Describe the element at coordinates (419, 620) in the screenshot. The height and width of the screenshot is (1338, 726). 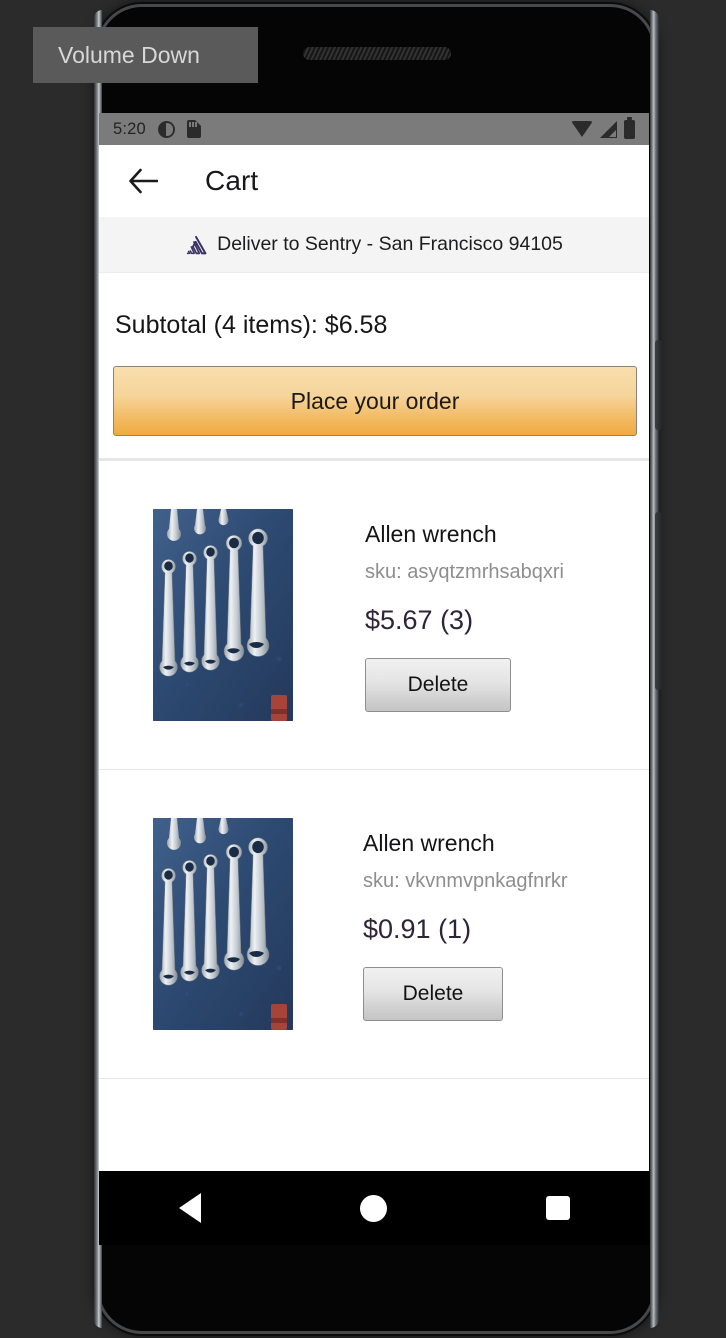
I see `product-price: $5.67 (3)` at that location.